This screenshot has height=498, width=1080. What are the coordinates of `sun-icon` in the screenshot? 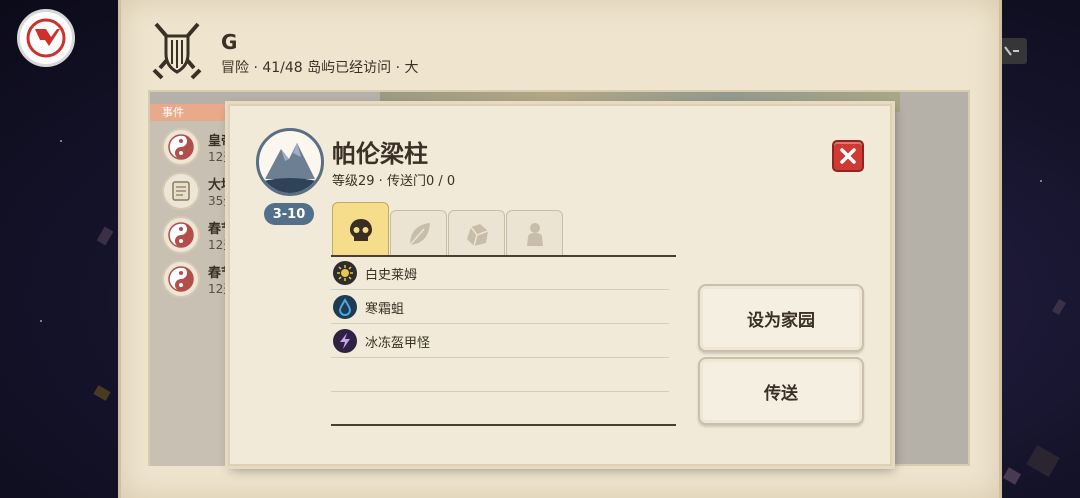 It's located at (345, 273).